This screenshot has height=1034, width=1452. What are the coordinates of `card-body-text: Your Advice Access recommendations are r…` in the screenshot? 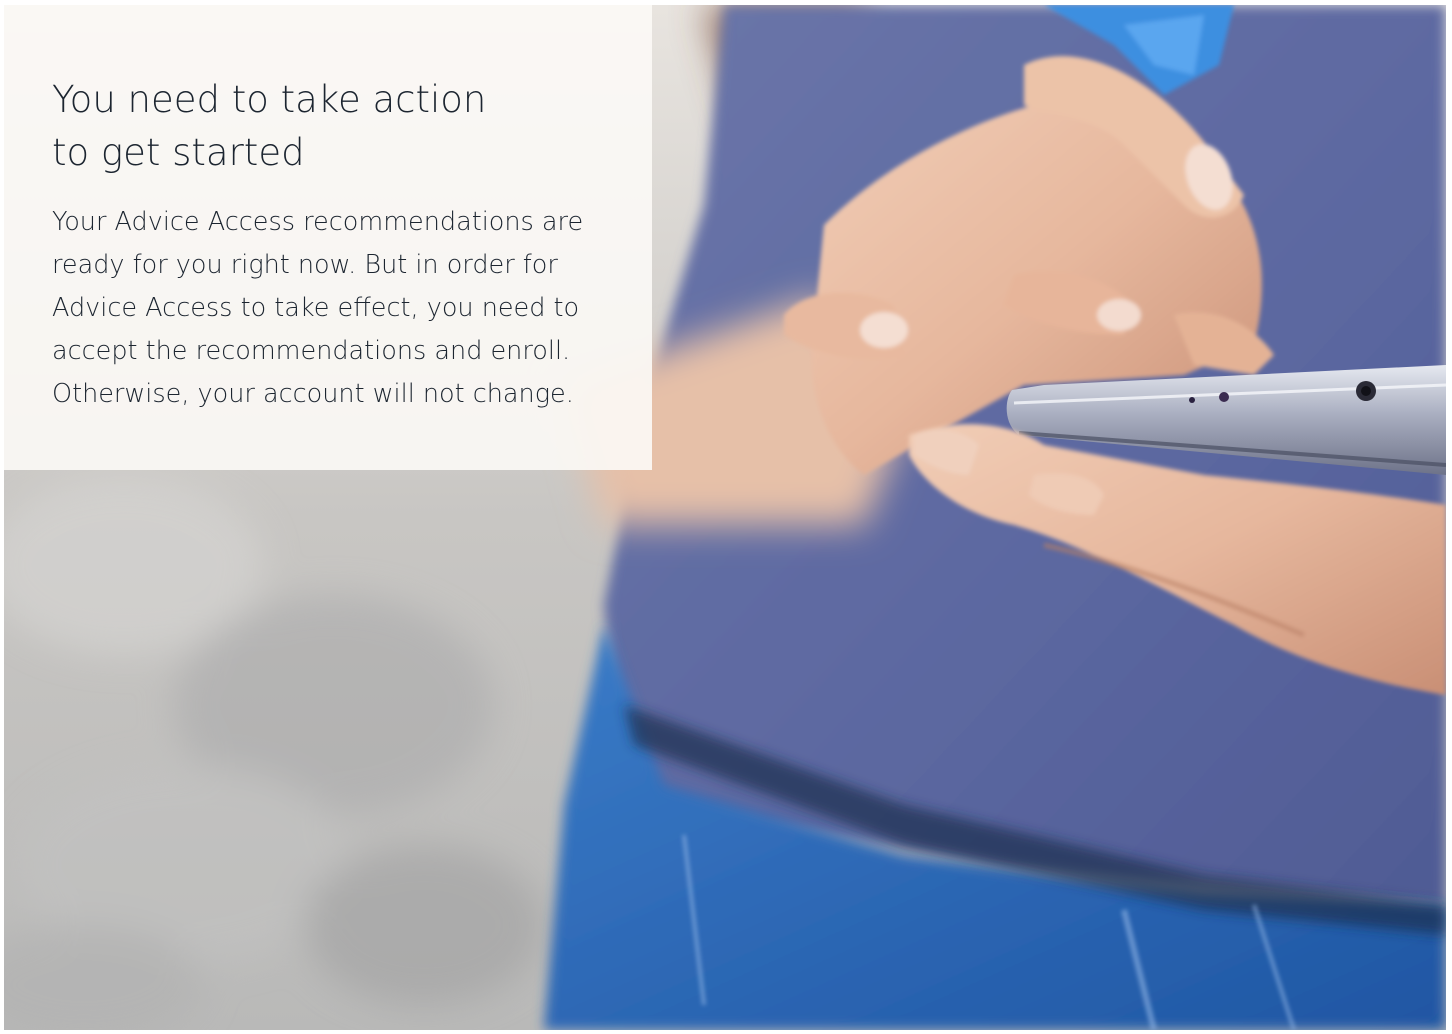 It's located at (318, 308).